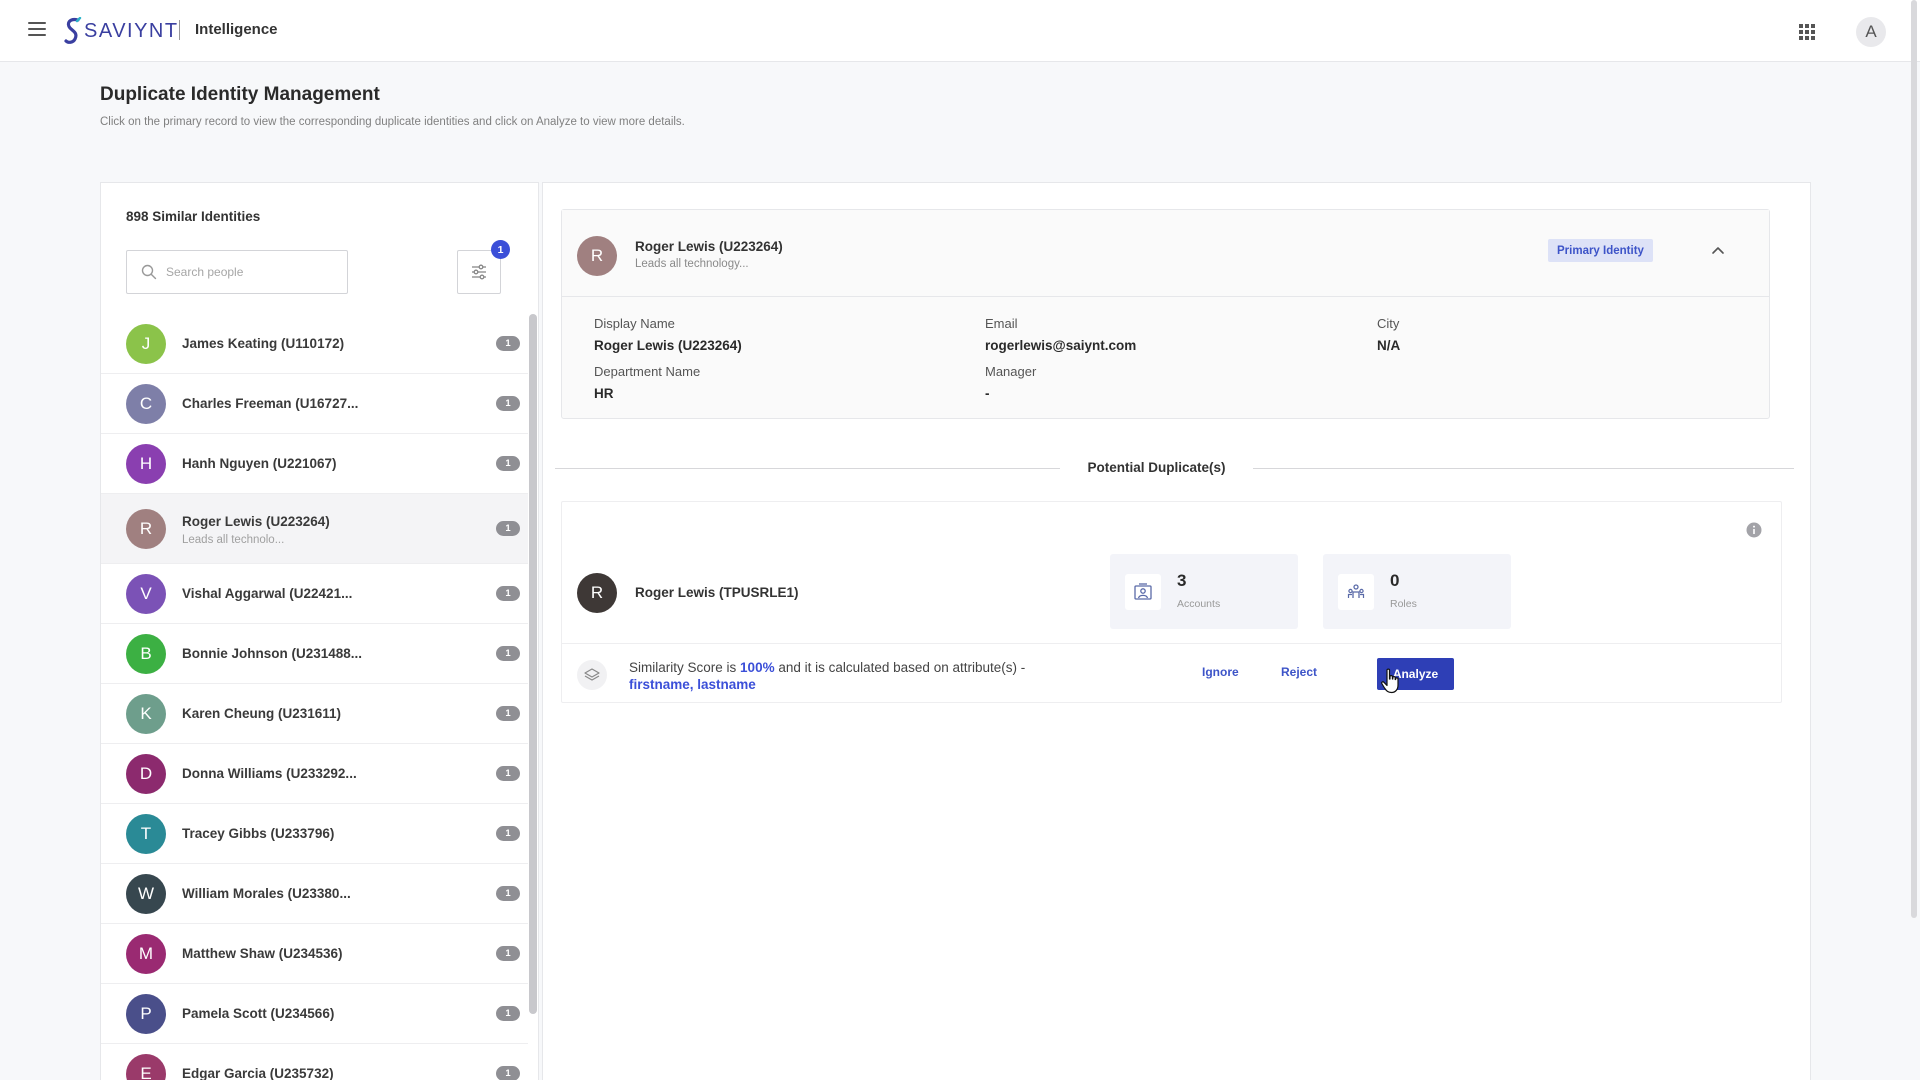 Image resolution: width=1920 pixels, height=1080 pixels. What do you see at coordinates (668, 345) in the screenshot?
I see `attribute-value: Roger Lewis (U223264)` at bounding box center [668, 345].